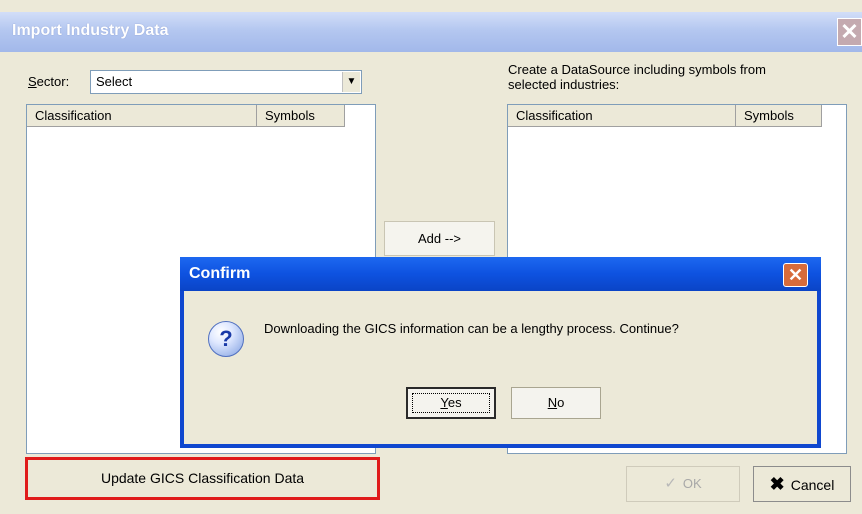 The image size is (862, 514). I want to click on main-title-bar: Import Industry Data ✕, so click(431, 32).